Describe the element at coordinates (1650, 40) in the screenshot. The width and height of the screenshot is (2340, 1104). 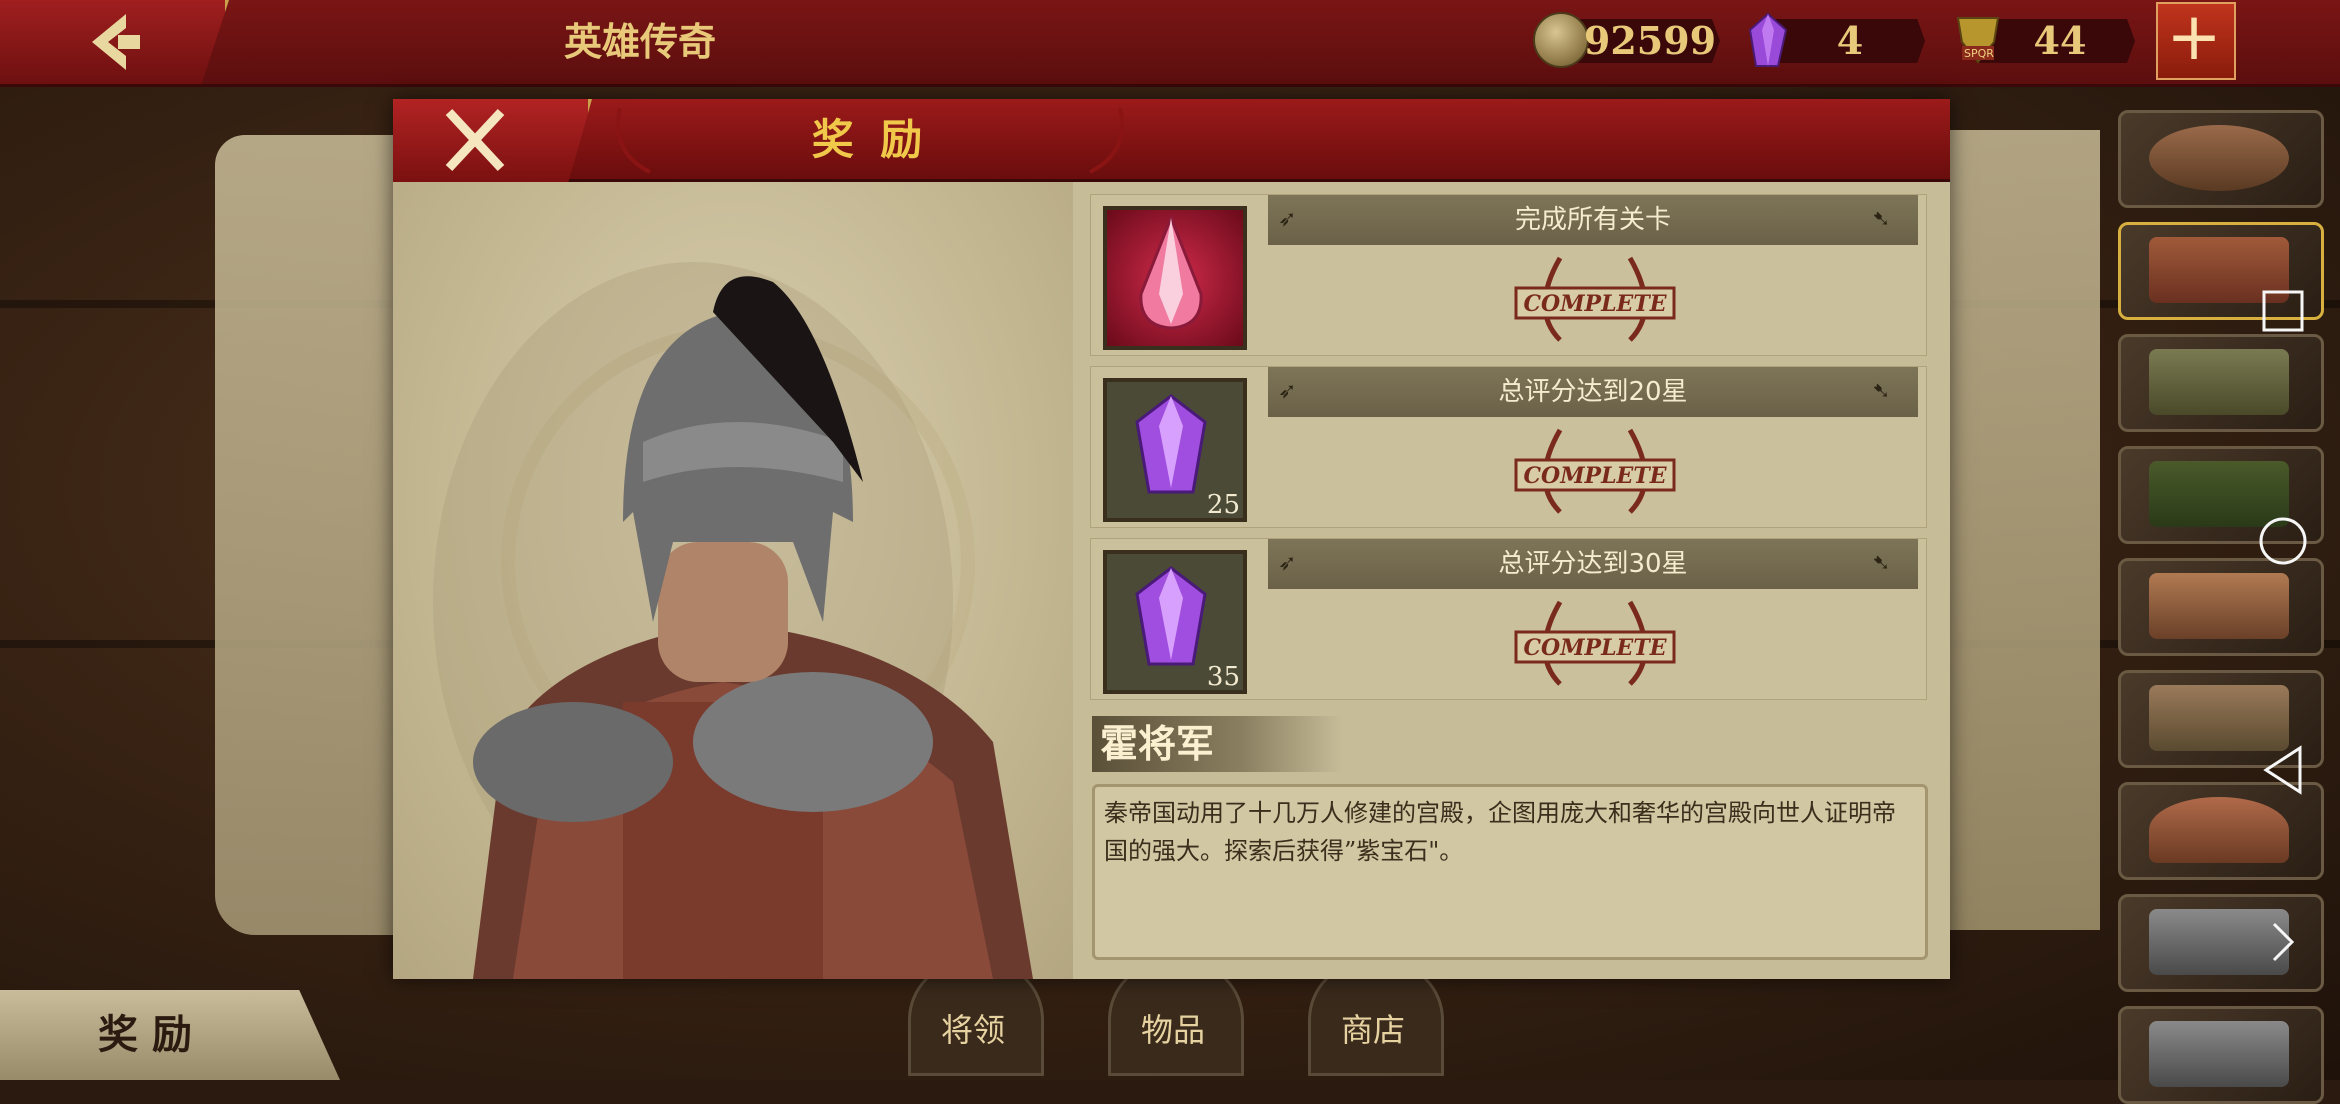
I see `coin-count: 92599` at that location.